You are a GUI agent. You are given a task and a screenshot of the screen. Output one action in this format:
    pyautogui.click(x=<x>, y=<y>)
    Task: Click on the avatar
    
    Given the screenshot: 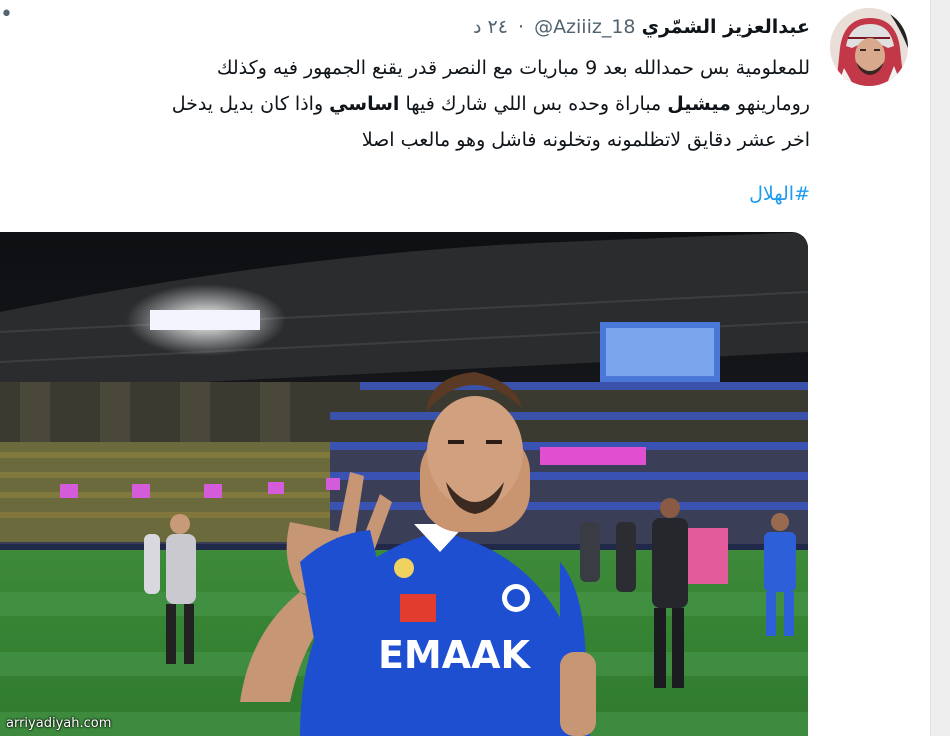 What is the action you would take?
    pyautogui.click(x=869, y=47)
    